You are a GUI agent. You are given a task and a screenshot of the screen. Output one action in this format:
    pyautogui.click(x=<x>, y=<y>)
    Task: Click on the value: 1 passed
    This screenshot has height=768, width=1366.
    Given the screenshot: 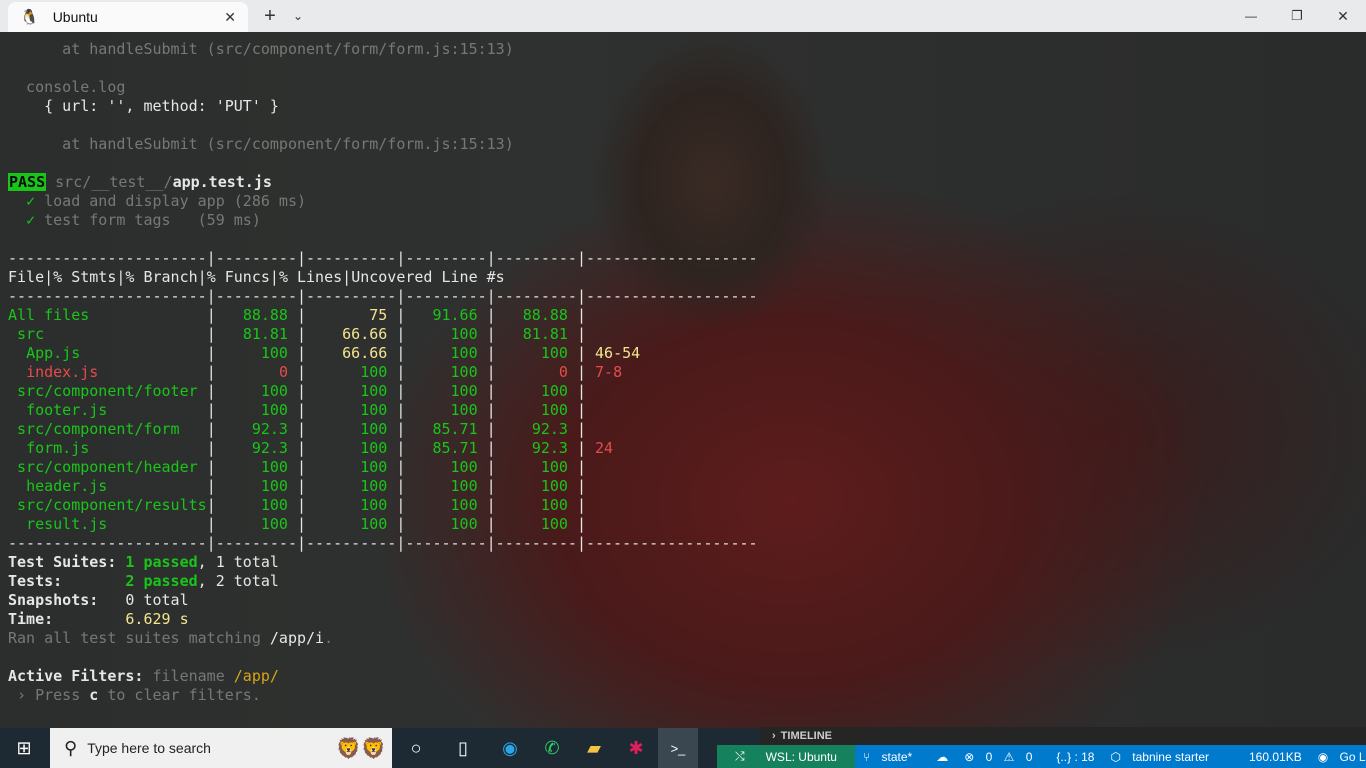 What is the action you would take?
    pyautogui.click(x=161, y=562)
    